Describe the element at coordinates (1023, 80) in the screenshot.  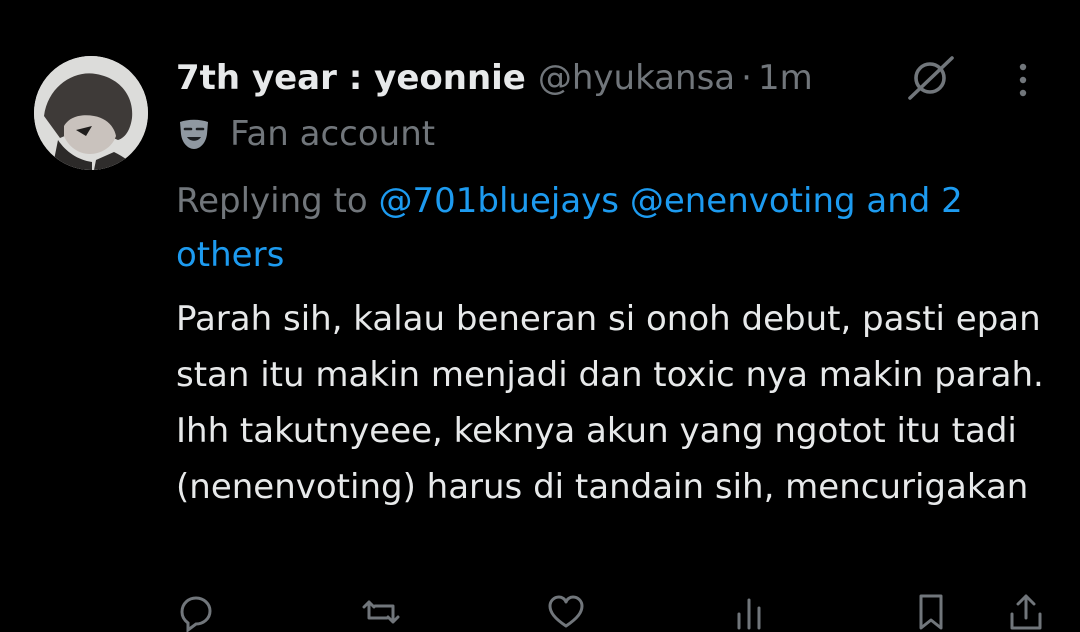
I see `more-options-icon` at that location.